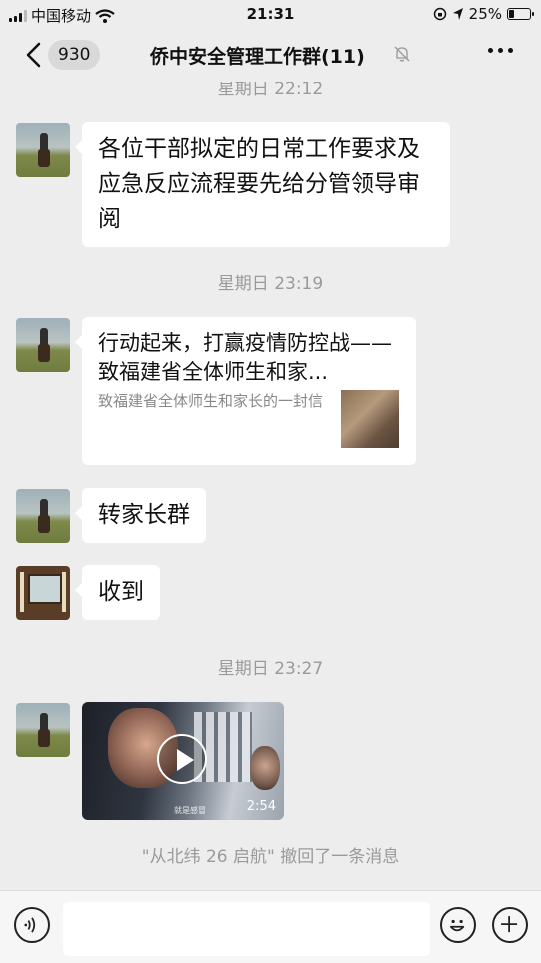  I want to click on message-bubble: 转家长群, so click(140, 515).